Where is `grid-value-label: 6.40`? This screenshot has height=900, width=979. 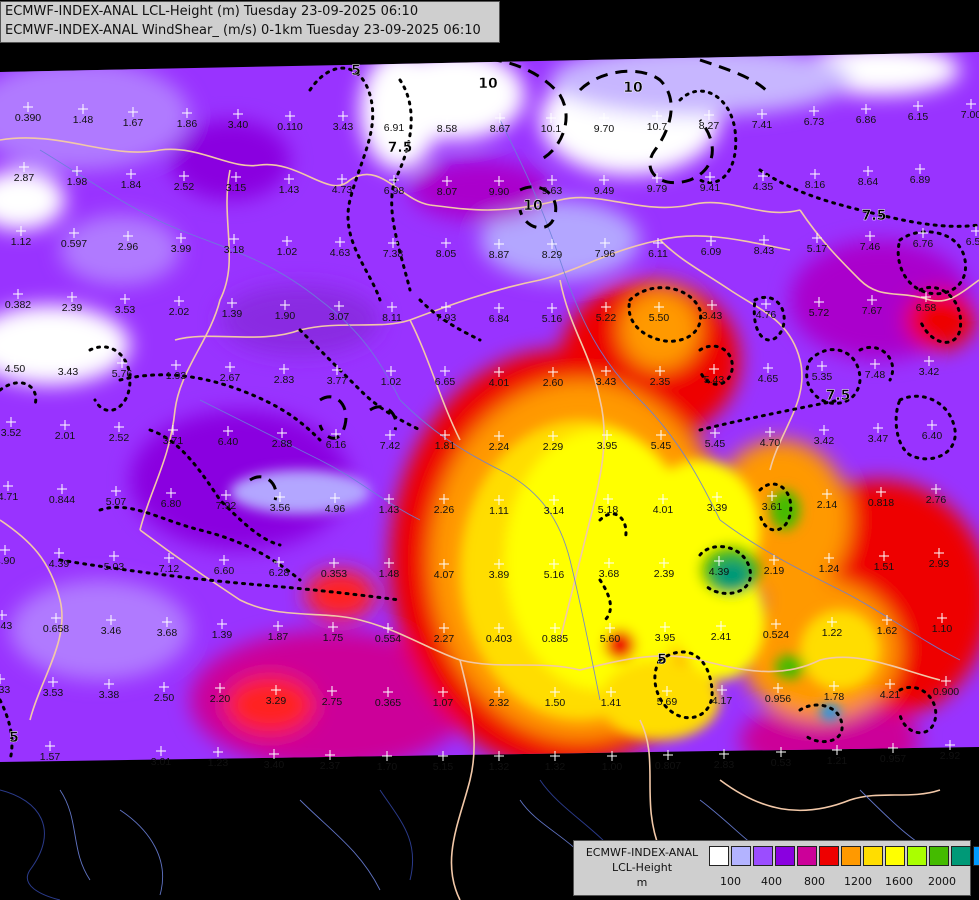
grid-value-label: 6.40 is located at coordinates (932, 436).